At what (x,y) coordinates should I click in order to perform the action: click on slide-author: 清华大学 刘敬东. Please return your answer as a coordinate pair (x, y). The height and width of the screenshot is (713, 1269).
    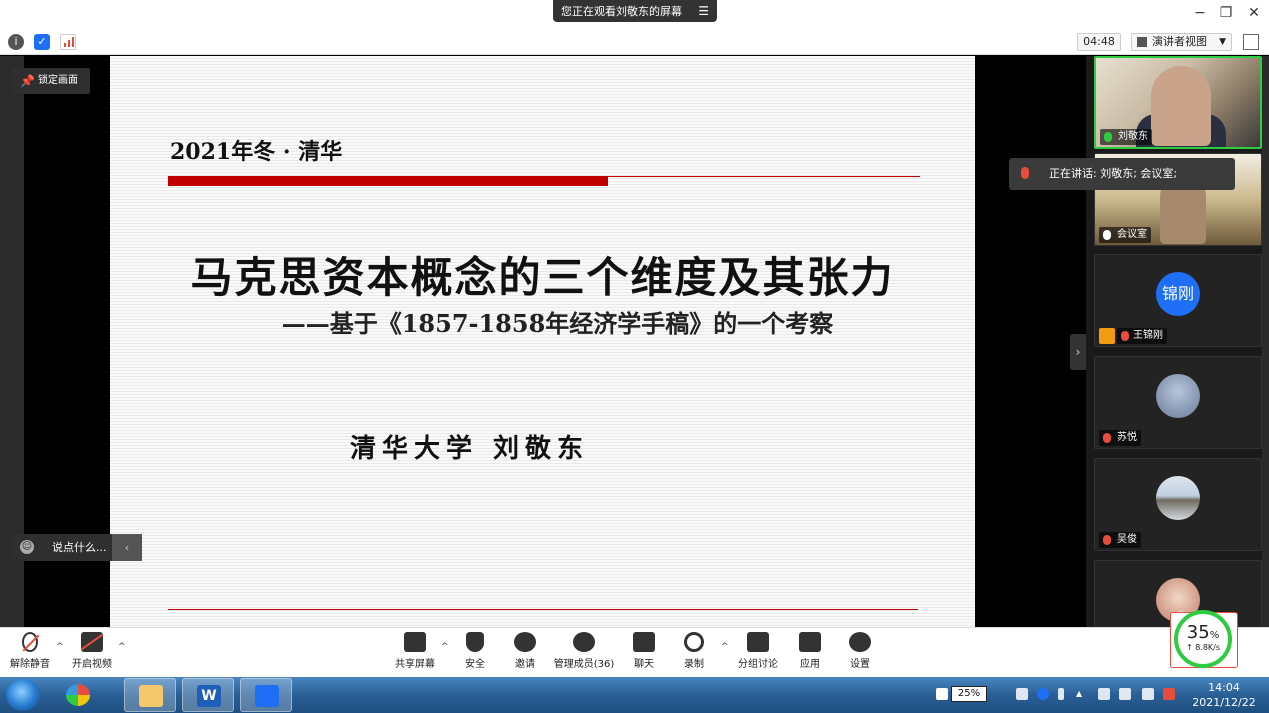
    Looking at the image, I should click on (470, 449).